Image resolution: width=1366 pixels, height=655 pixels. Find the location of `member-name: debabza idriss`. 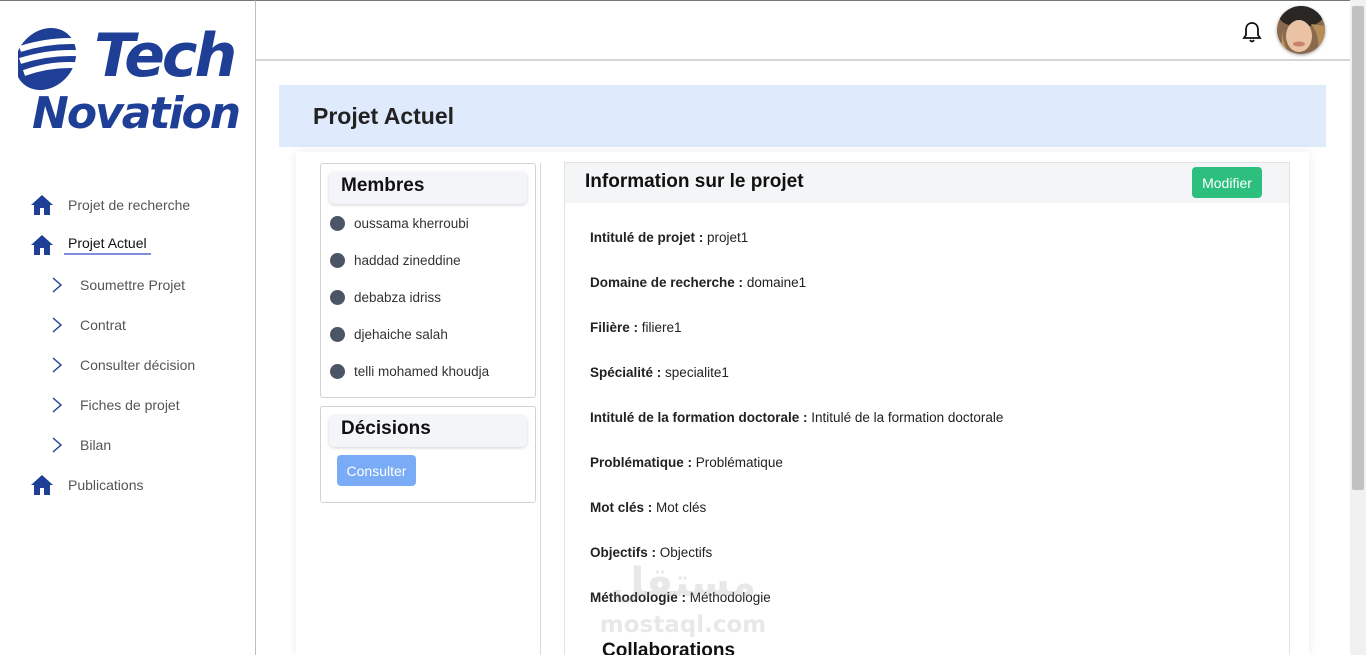

member-name: debabza idriss is located at coordinates (398, 297).